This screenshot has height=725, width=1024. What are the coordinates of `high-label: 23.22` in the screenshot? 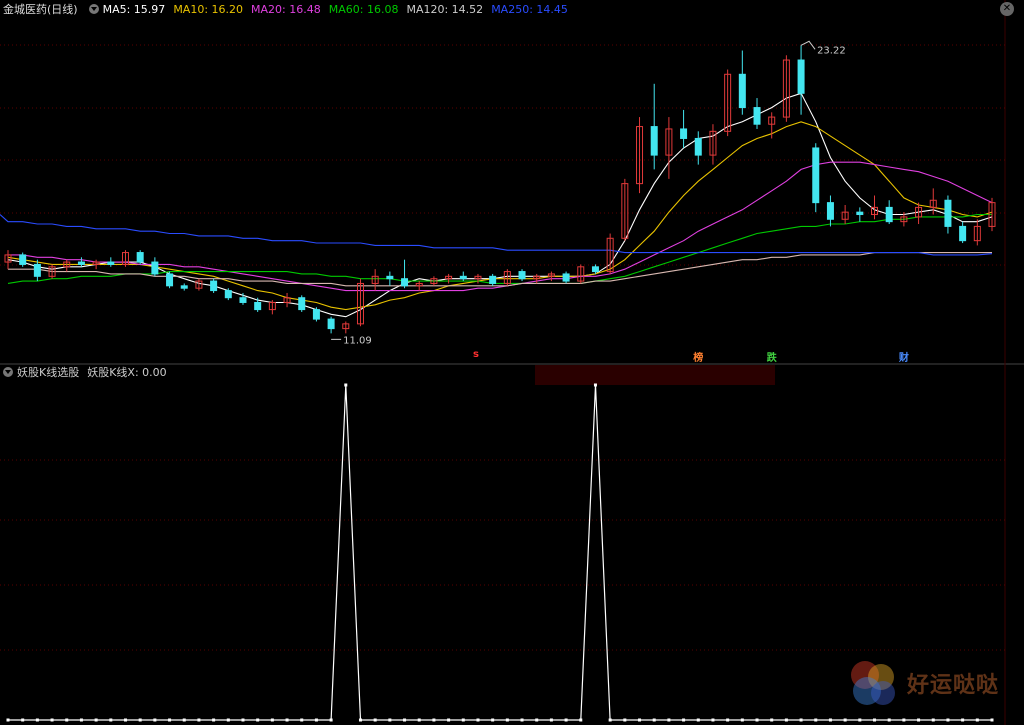 It's located at (831, 50).